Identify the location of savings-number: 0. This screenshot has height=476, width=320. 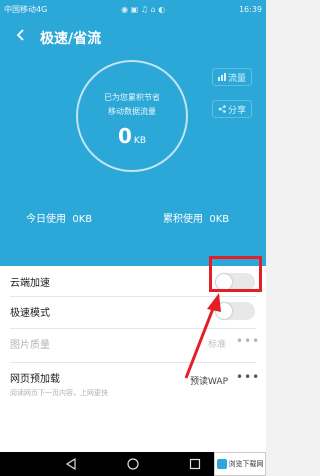
(125, 136).